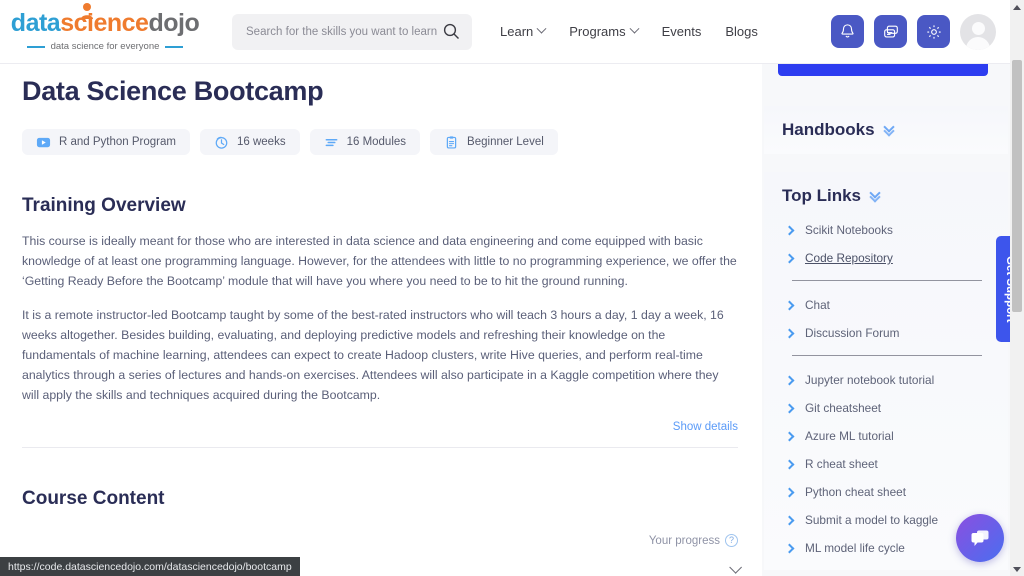  What do you see at coordinates (870, 380) in the screenshot?
I see `link-label: Jupyter notebook tutorial` at bounding box center [870, 380].